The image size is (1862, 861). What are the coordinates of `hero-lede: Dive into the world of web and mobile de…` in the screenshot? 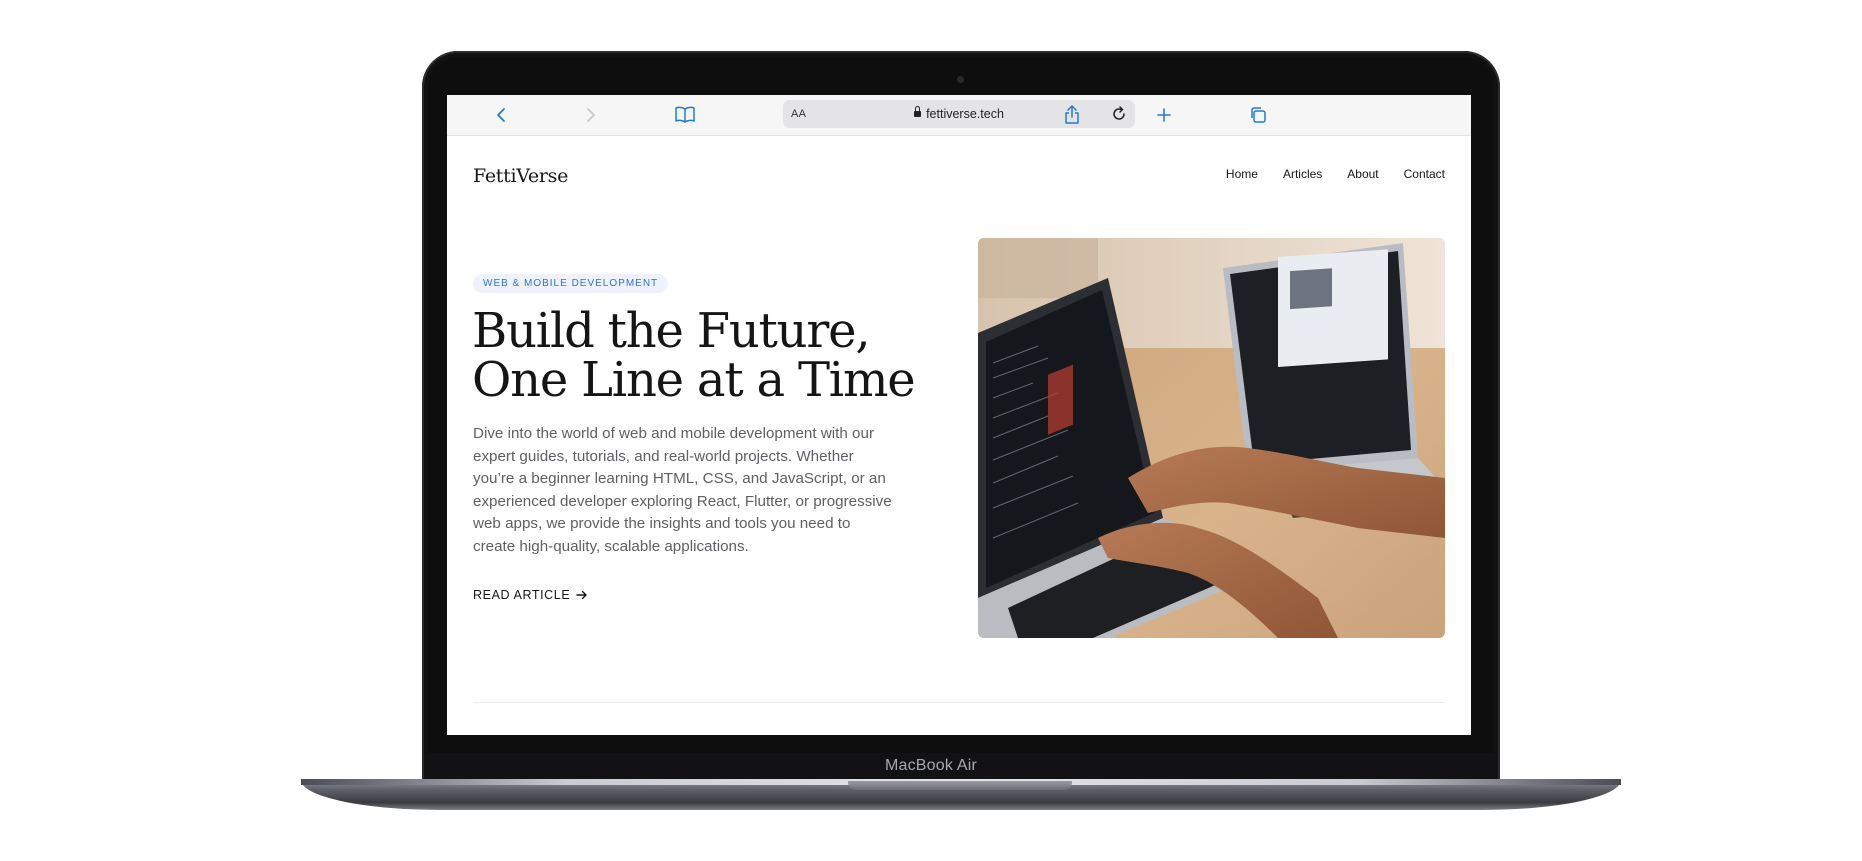 It's located at (682, 490).